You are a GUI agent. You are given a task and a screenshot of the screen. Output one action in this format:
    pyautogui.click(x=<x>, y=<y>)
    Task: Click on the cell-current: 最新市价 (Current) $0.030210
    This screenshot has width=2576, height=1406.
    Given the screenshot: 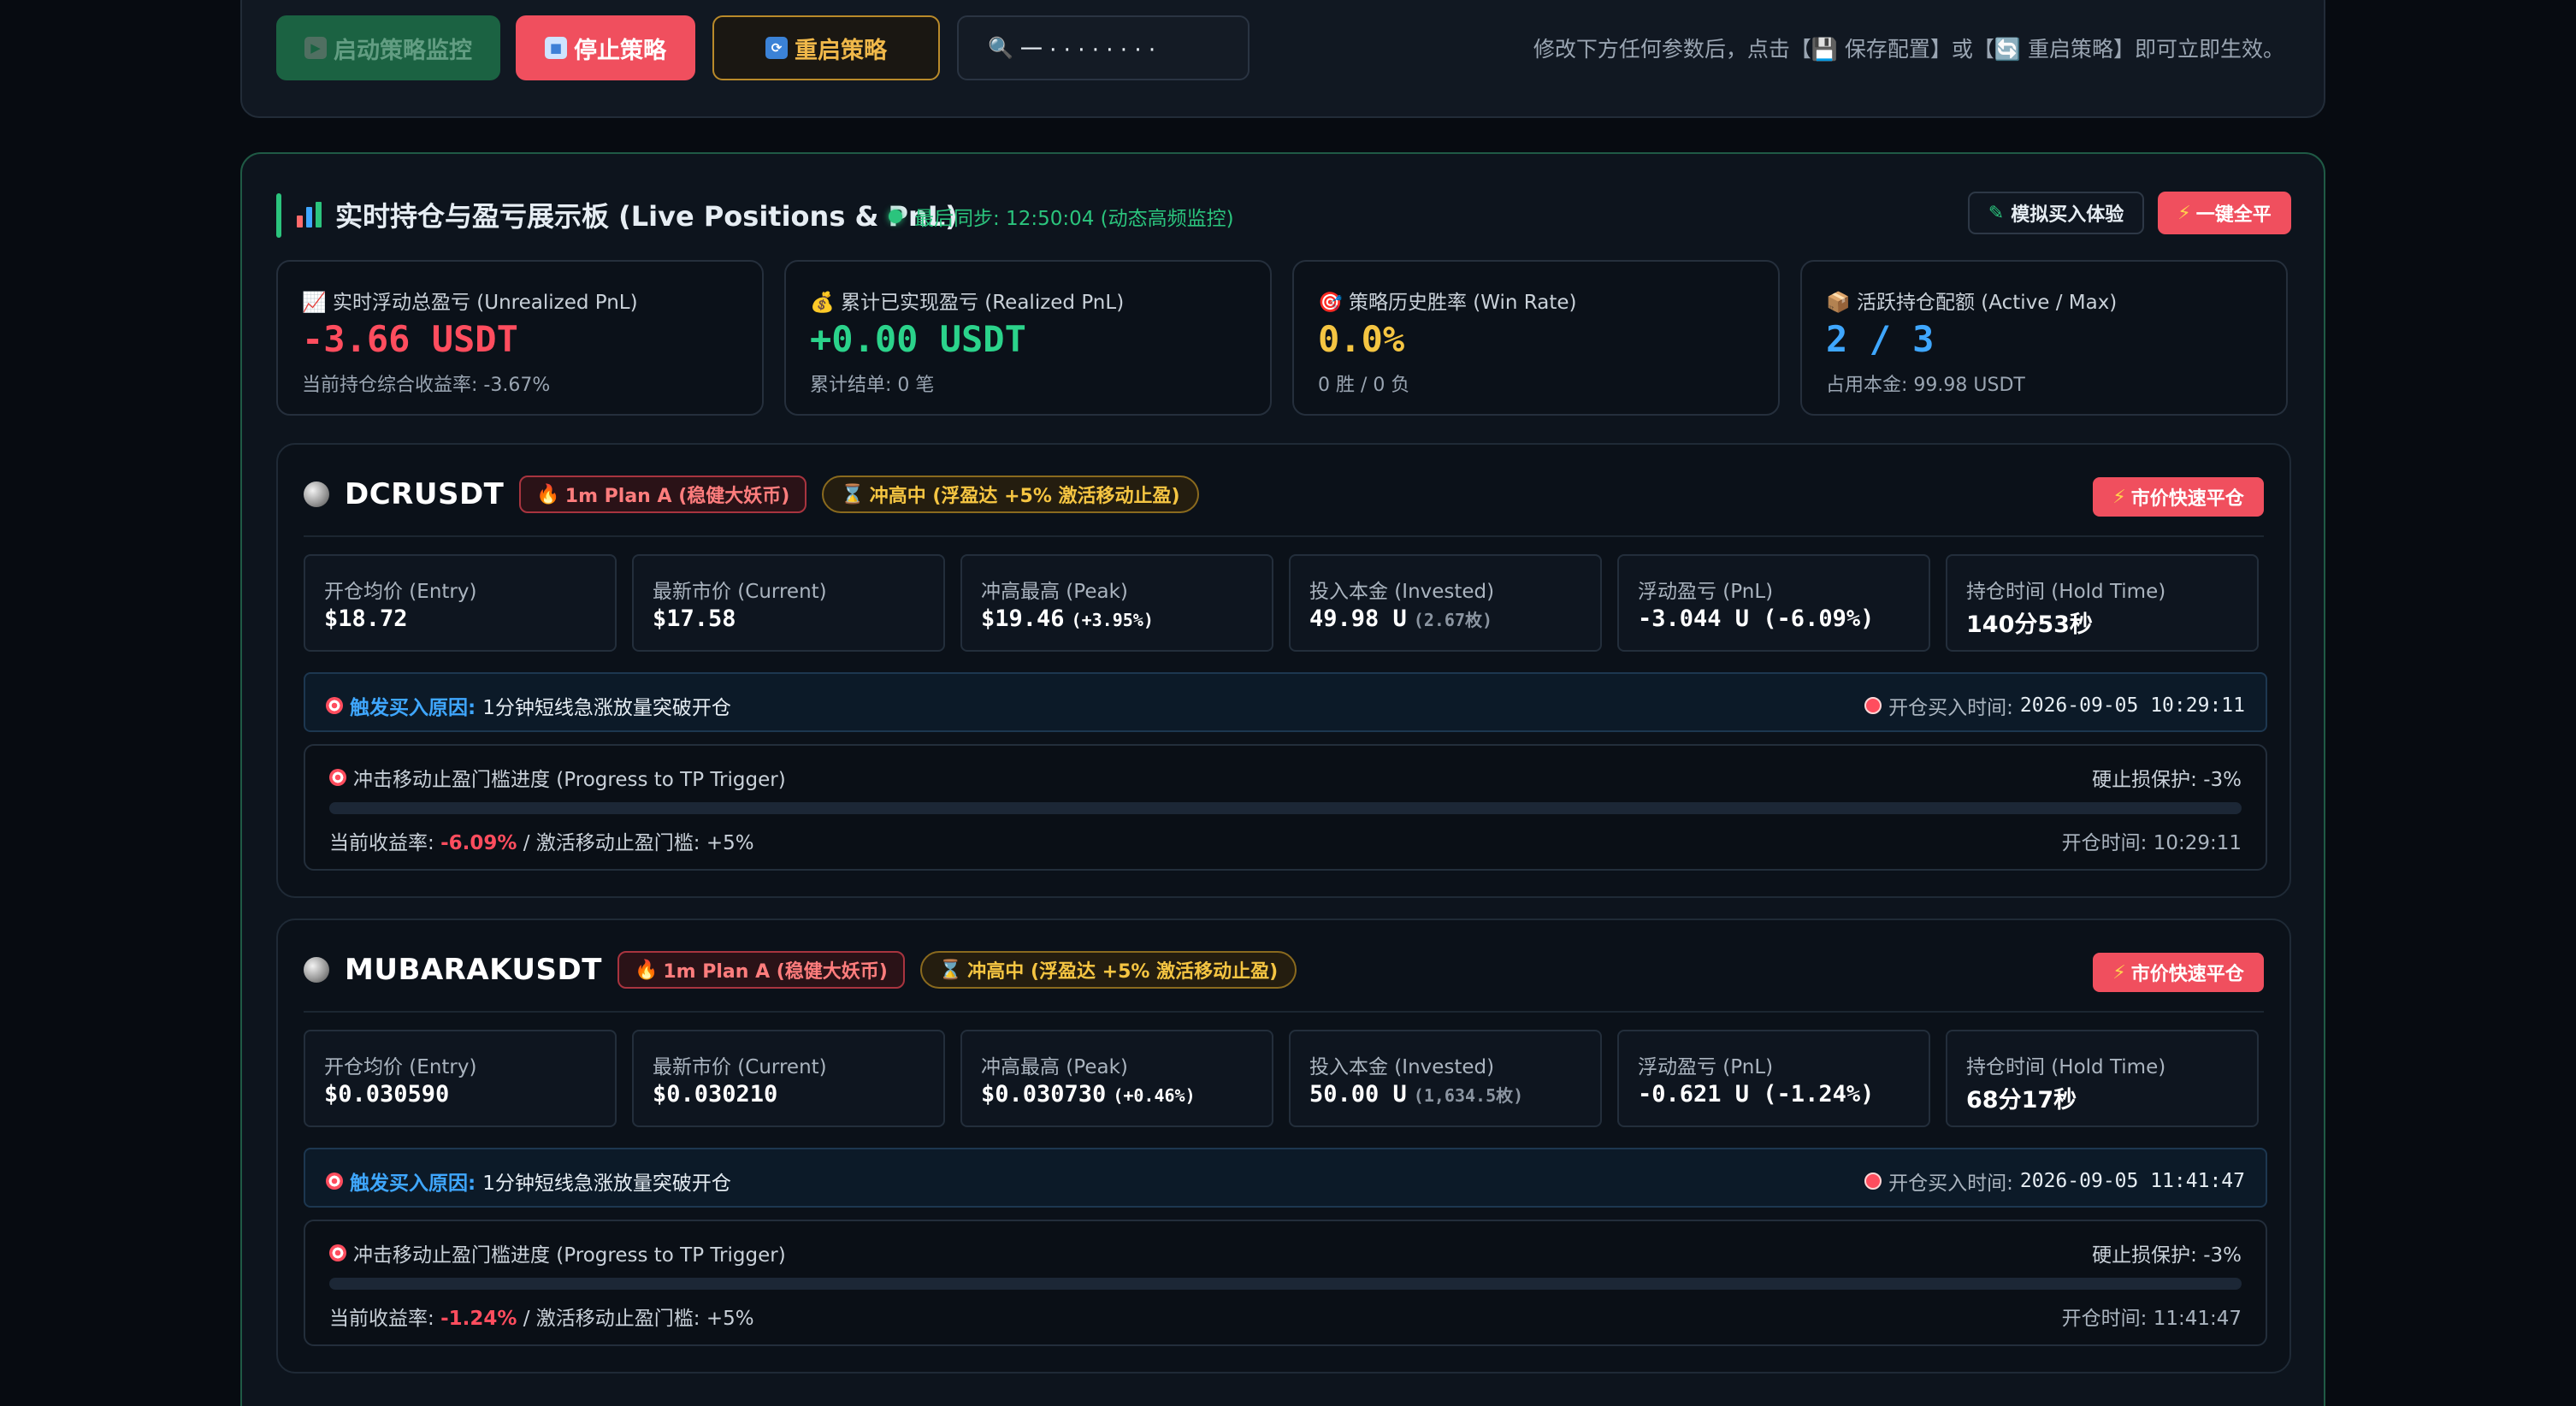 What is the action you would take?
    pyautogui.click(x=788, y=1078)
    